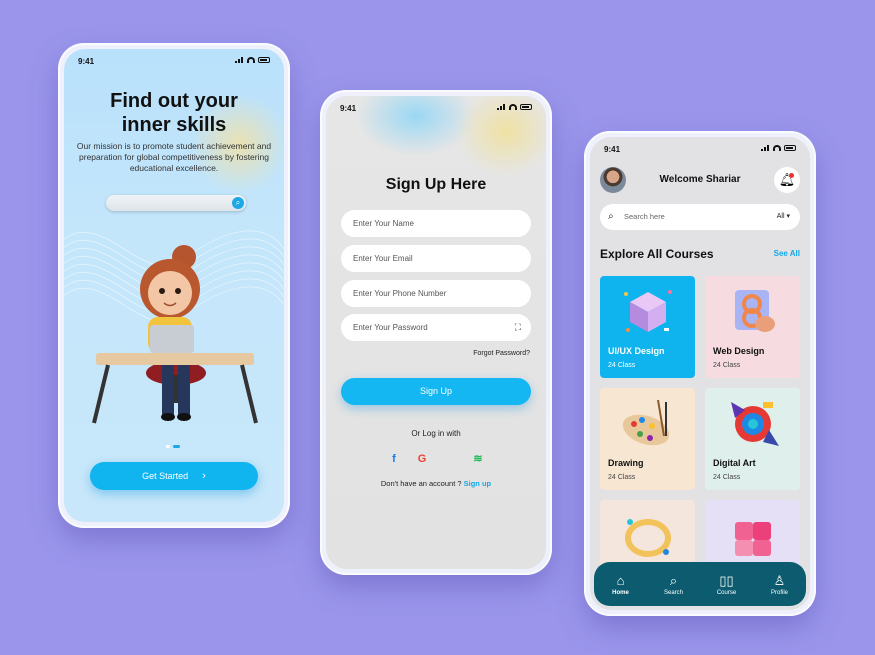 This screenshot has width=875, height=655. What do you see at coordinates (626, 463) in the screenshot?
I see `course-name: Drawing` at bounding box center [626, 463].